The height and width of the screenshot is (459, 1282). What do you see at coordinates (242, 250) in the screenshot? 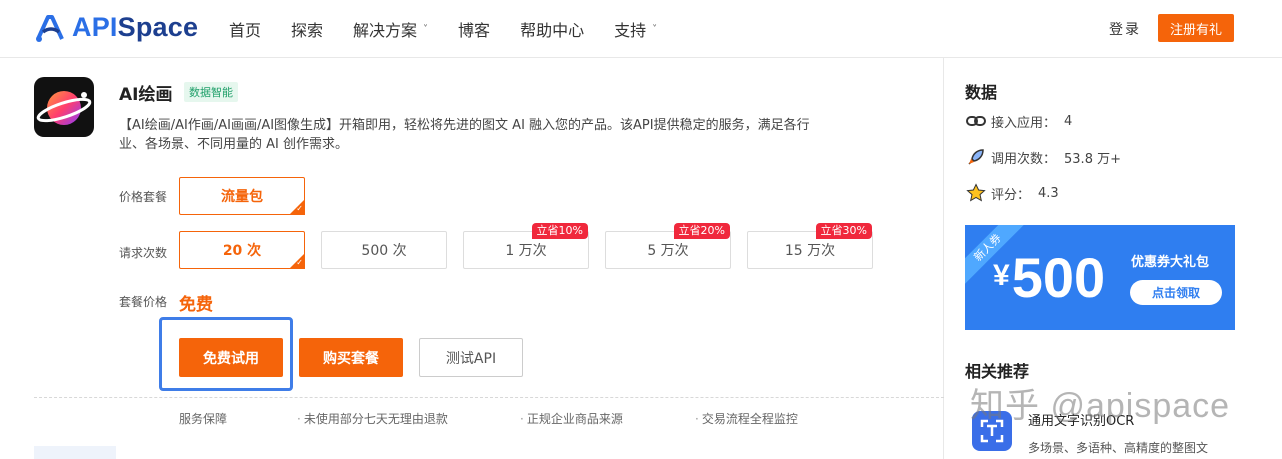
I see `request-option-20: 20 次 ✓` at bounding box center [242, 250].